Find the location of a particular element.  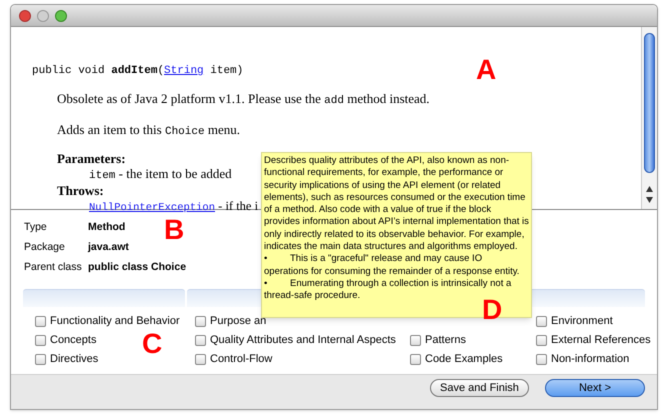

scrollbar is located at coordinates (649, 118).